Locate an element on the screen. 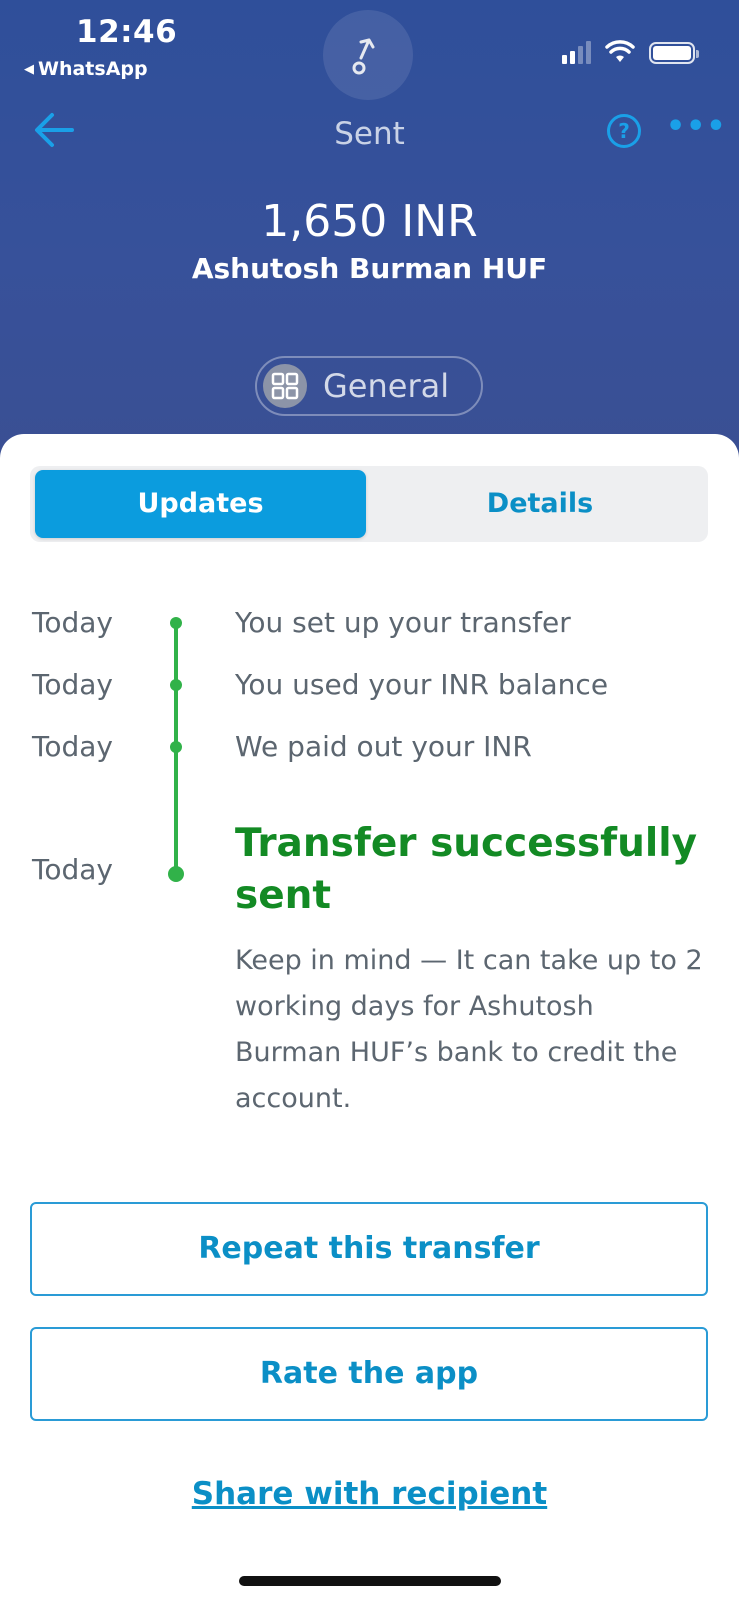 This screenshot has height=1600, width=739. tab-updates: Updates is located at coordinates (200, 504).